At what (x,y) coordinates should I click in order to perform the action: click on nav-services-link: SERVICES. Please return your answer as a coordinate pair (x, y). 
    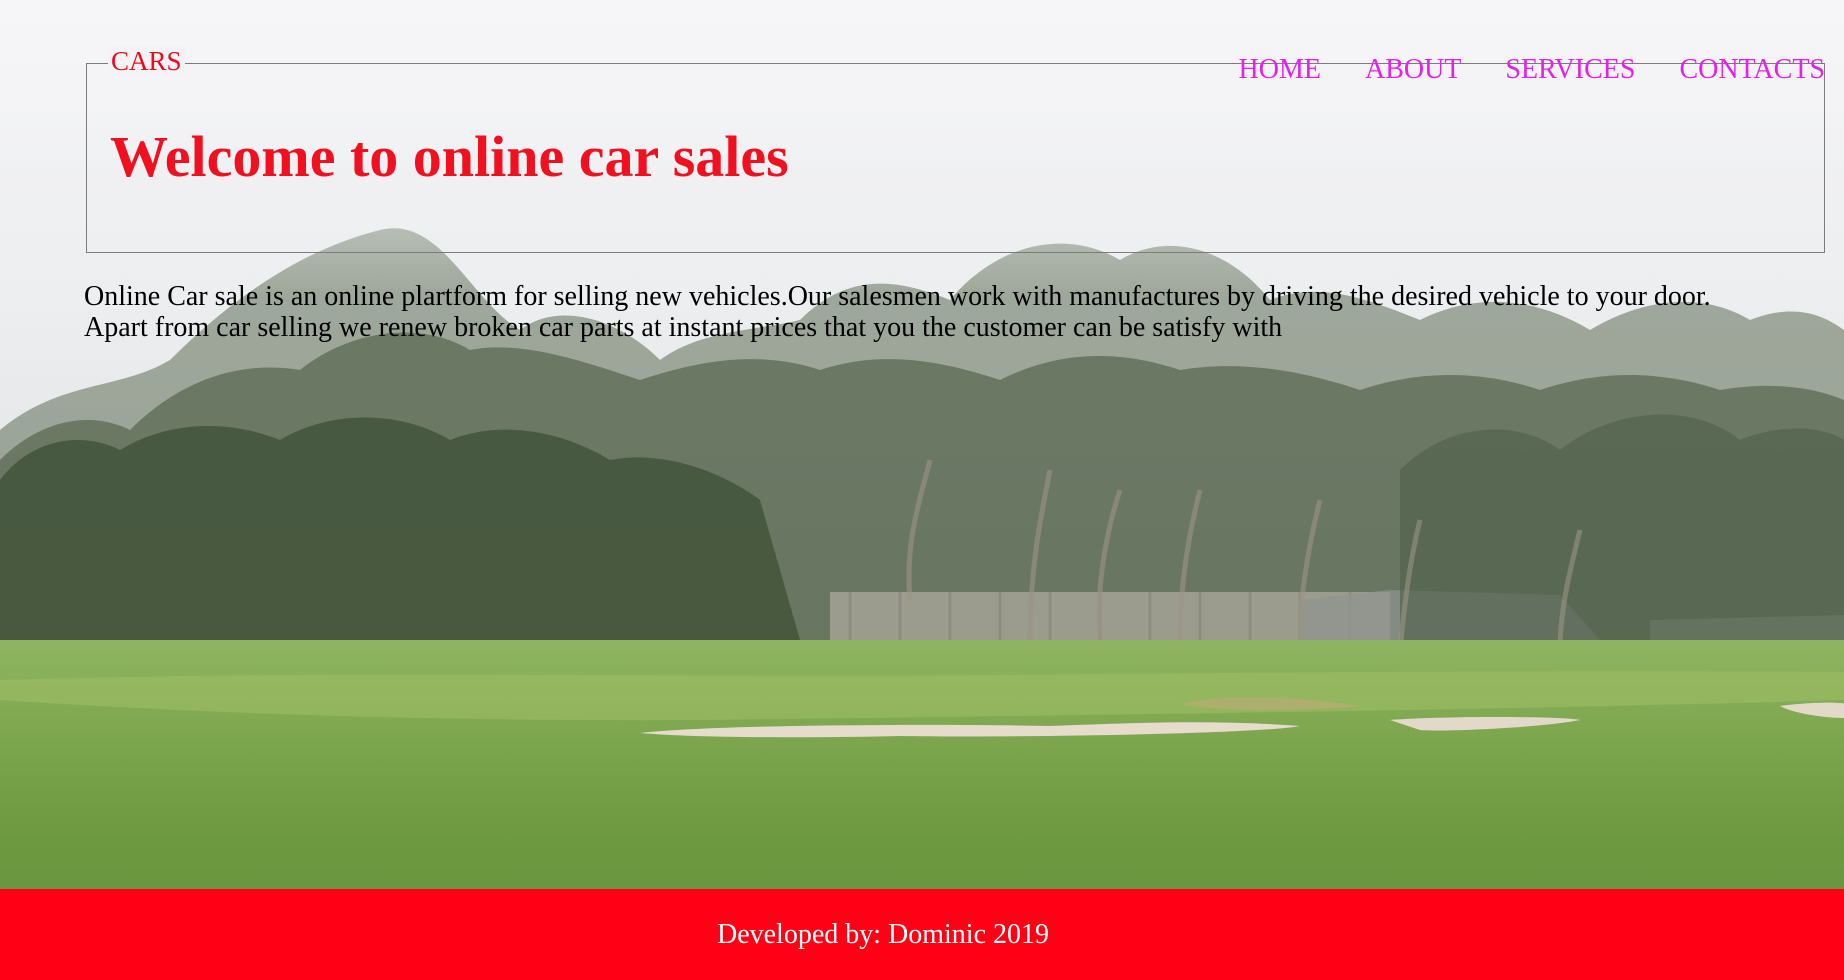
    Looking at the image, I should click on (1570, 70).